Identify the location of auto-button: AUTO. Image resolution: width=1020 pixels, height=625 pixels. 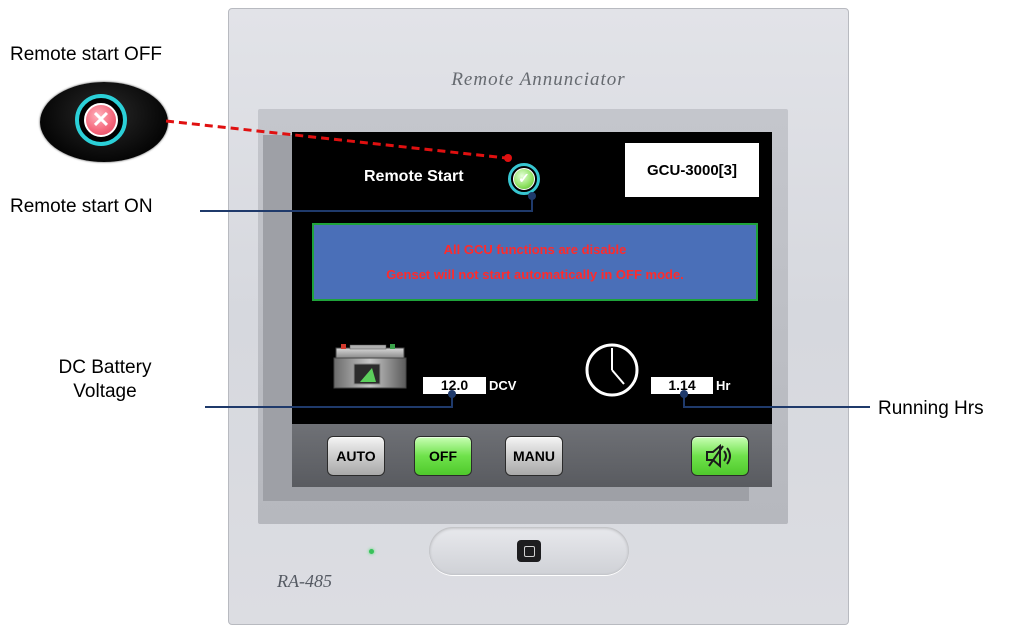
(356, 456).